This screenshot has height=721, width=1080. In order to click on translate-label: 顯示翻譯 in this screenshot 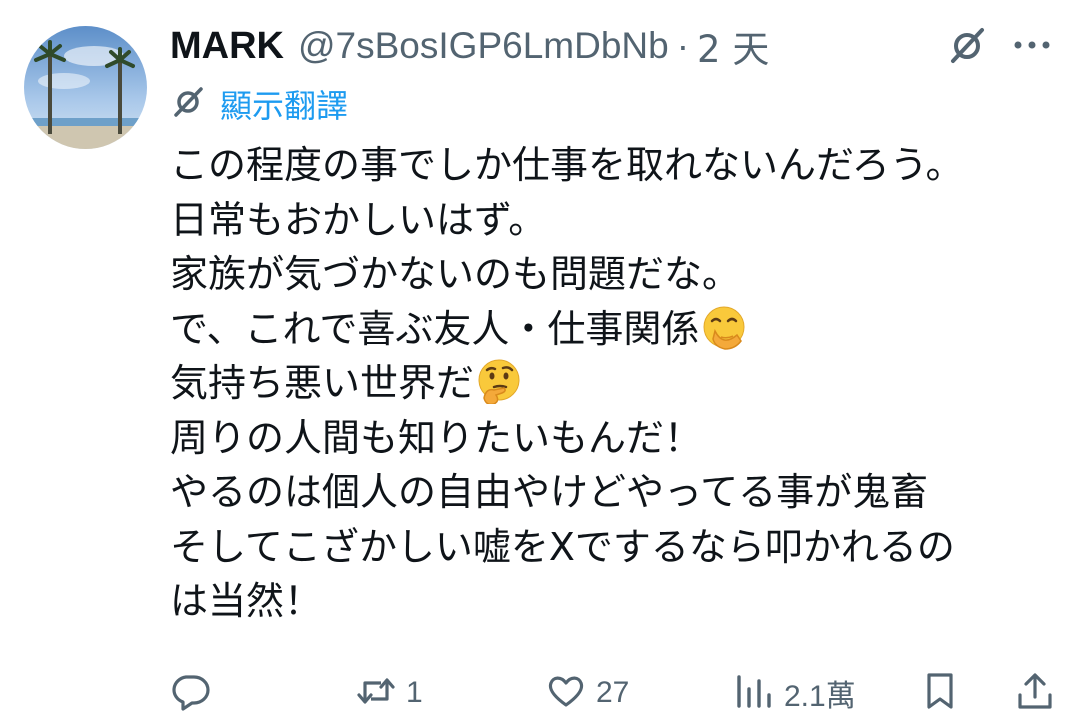, I will do `click(284, 104)`.